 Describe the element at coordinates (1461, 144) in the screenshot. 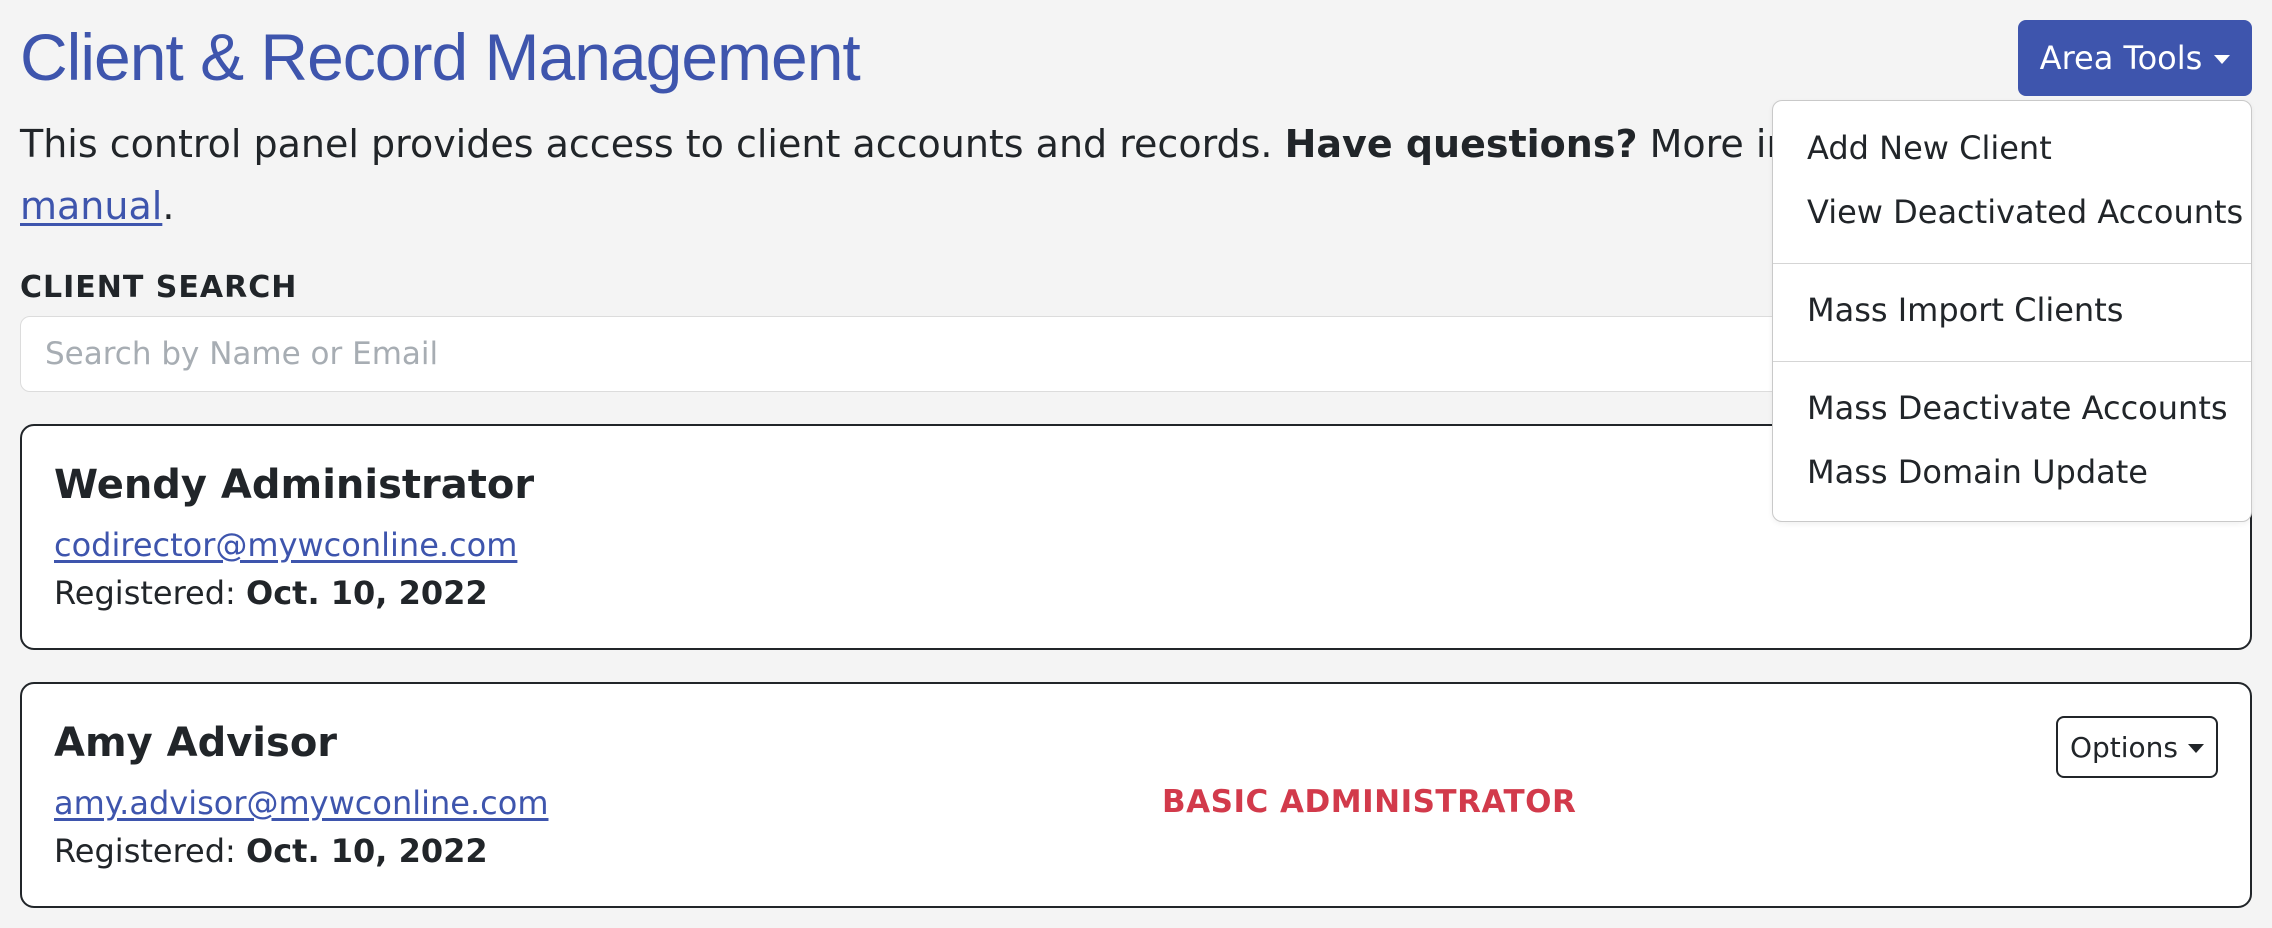

I see `intro-bold-text: Have questions?` at that location.